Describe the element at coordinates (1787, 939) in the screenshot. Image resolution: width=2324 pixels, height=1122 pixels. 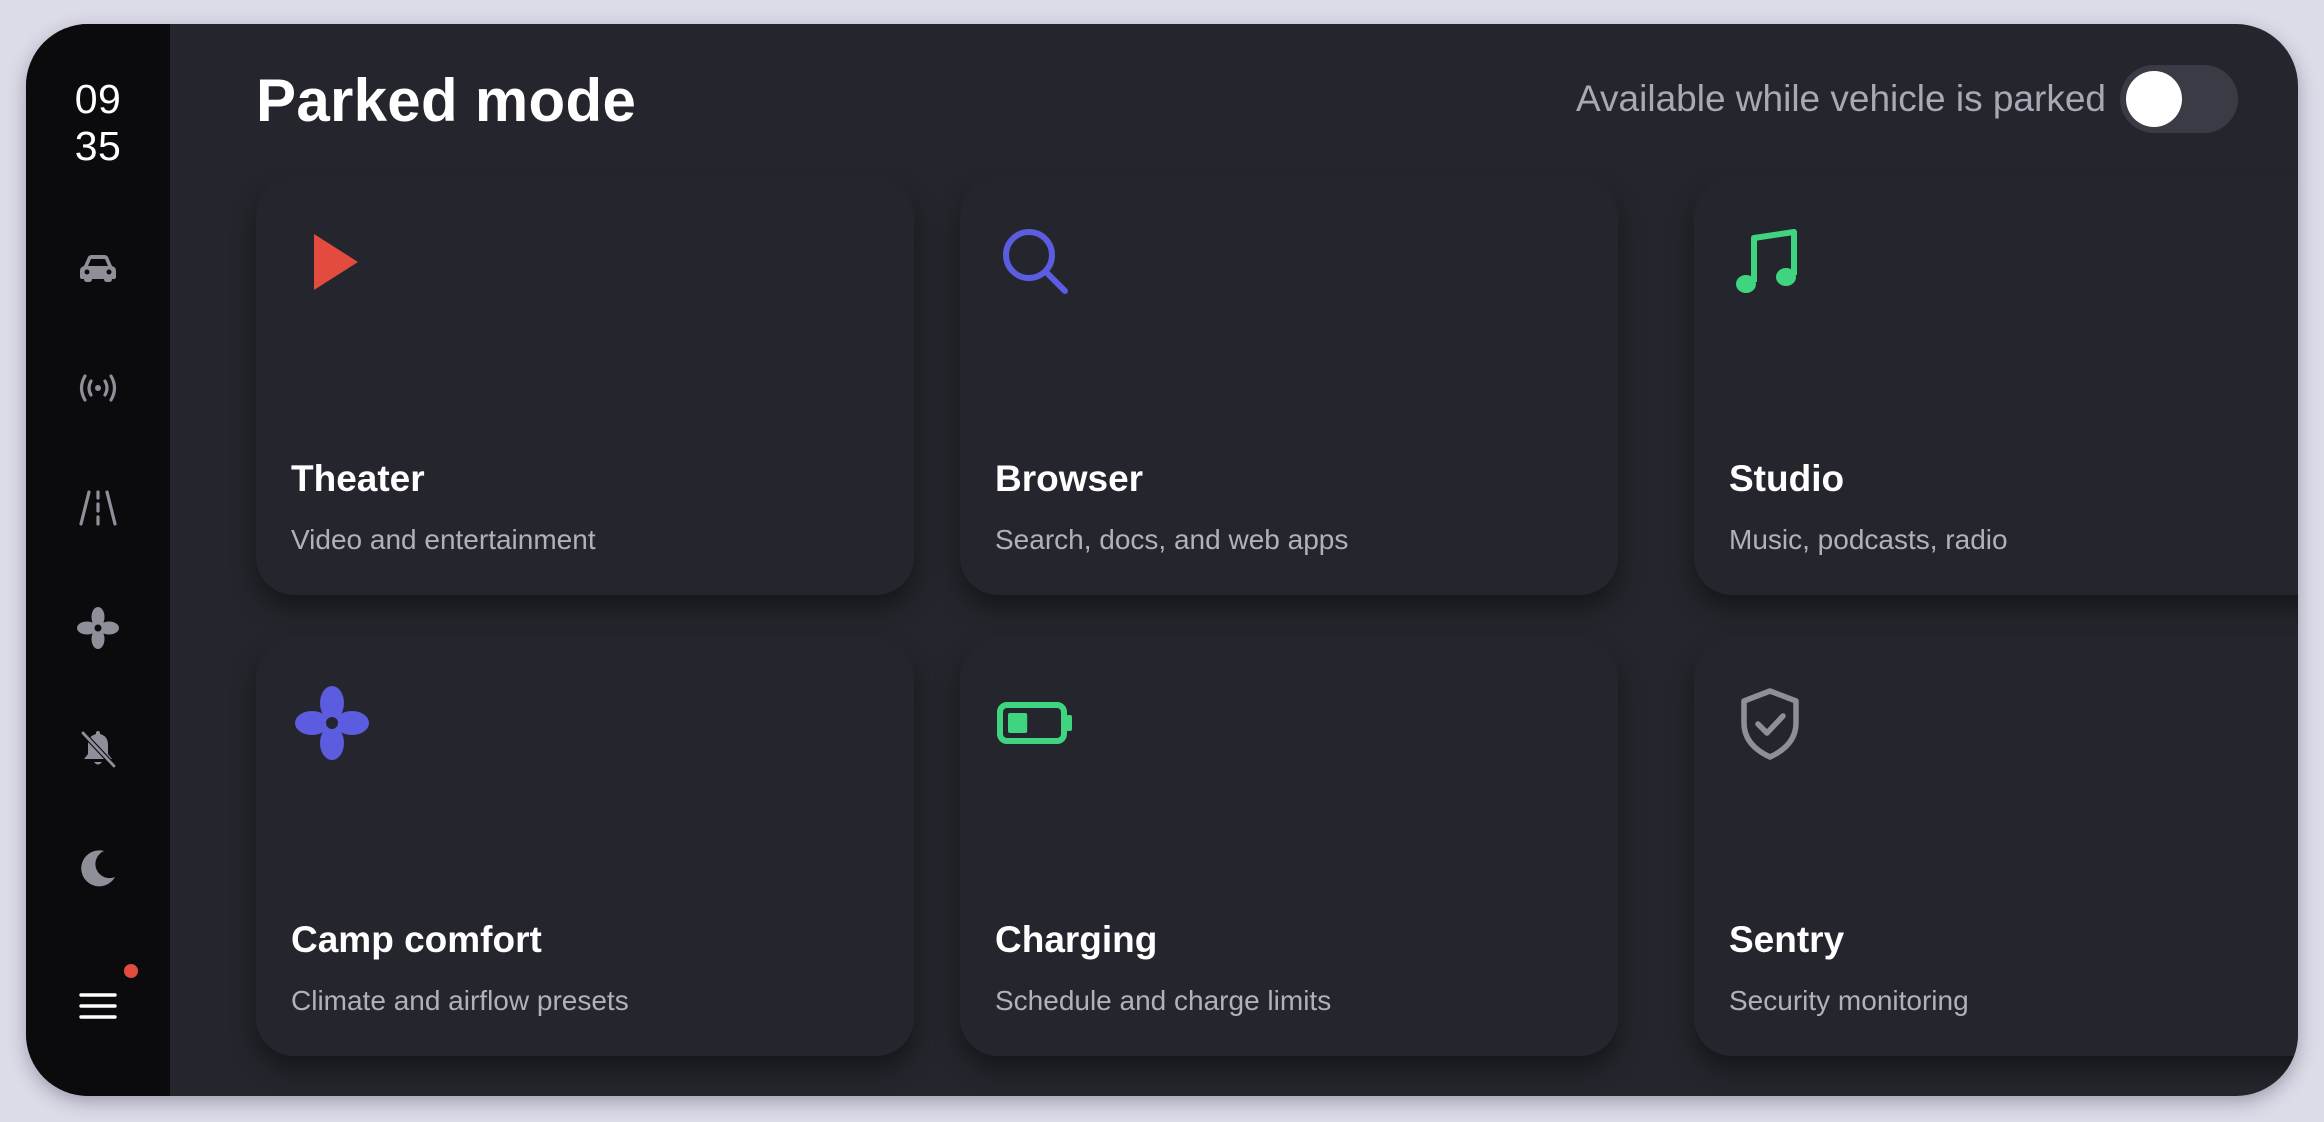
I see `card-title: Sentry` at that location.